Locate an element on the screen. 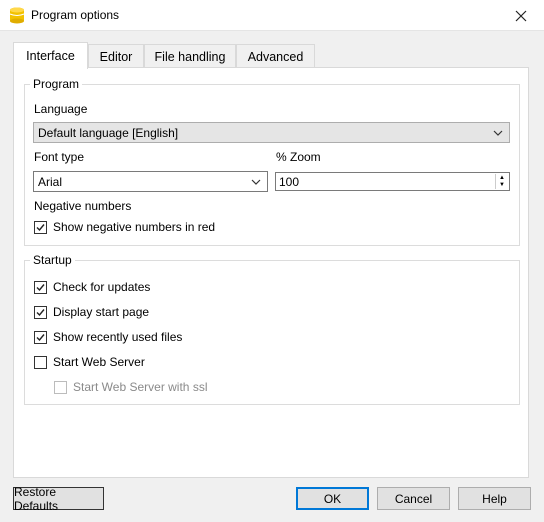 The image size is (544, 522). tab-label: File handling is located at coordinates (190, 56).